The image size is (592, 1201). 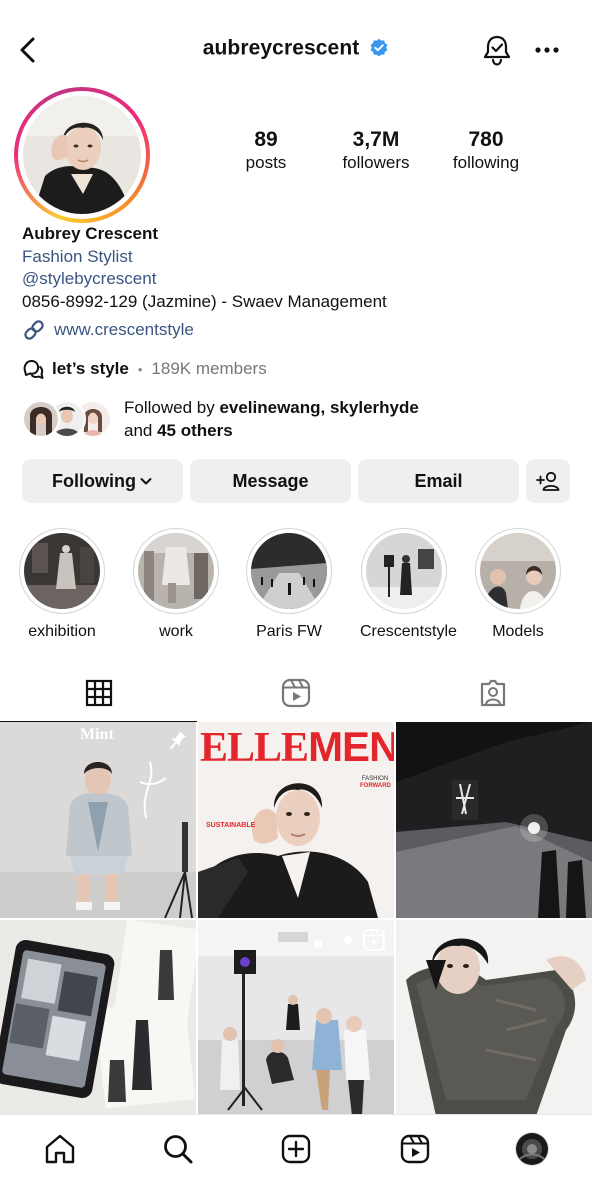 I want to click on story-highlight-models: Models, so click(x=518, y=584).